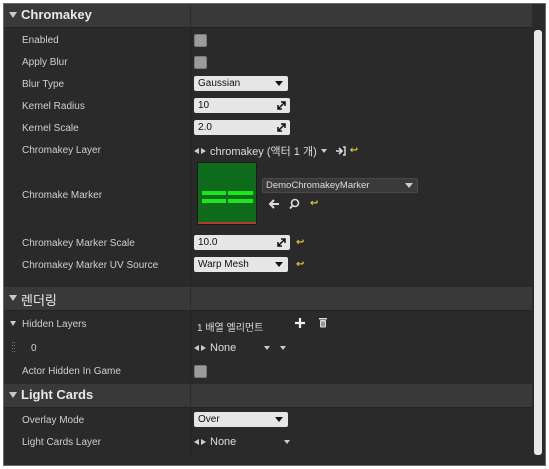  Describe the element at coordinates (227, 197) in the screenshot. I see `marker-gap` at that location.